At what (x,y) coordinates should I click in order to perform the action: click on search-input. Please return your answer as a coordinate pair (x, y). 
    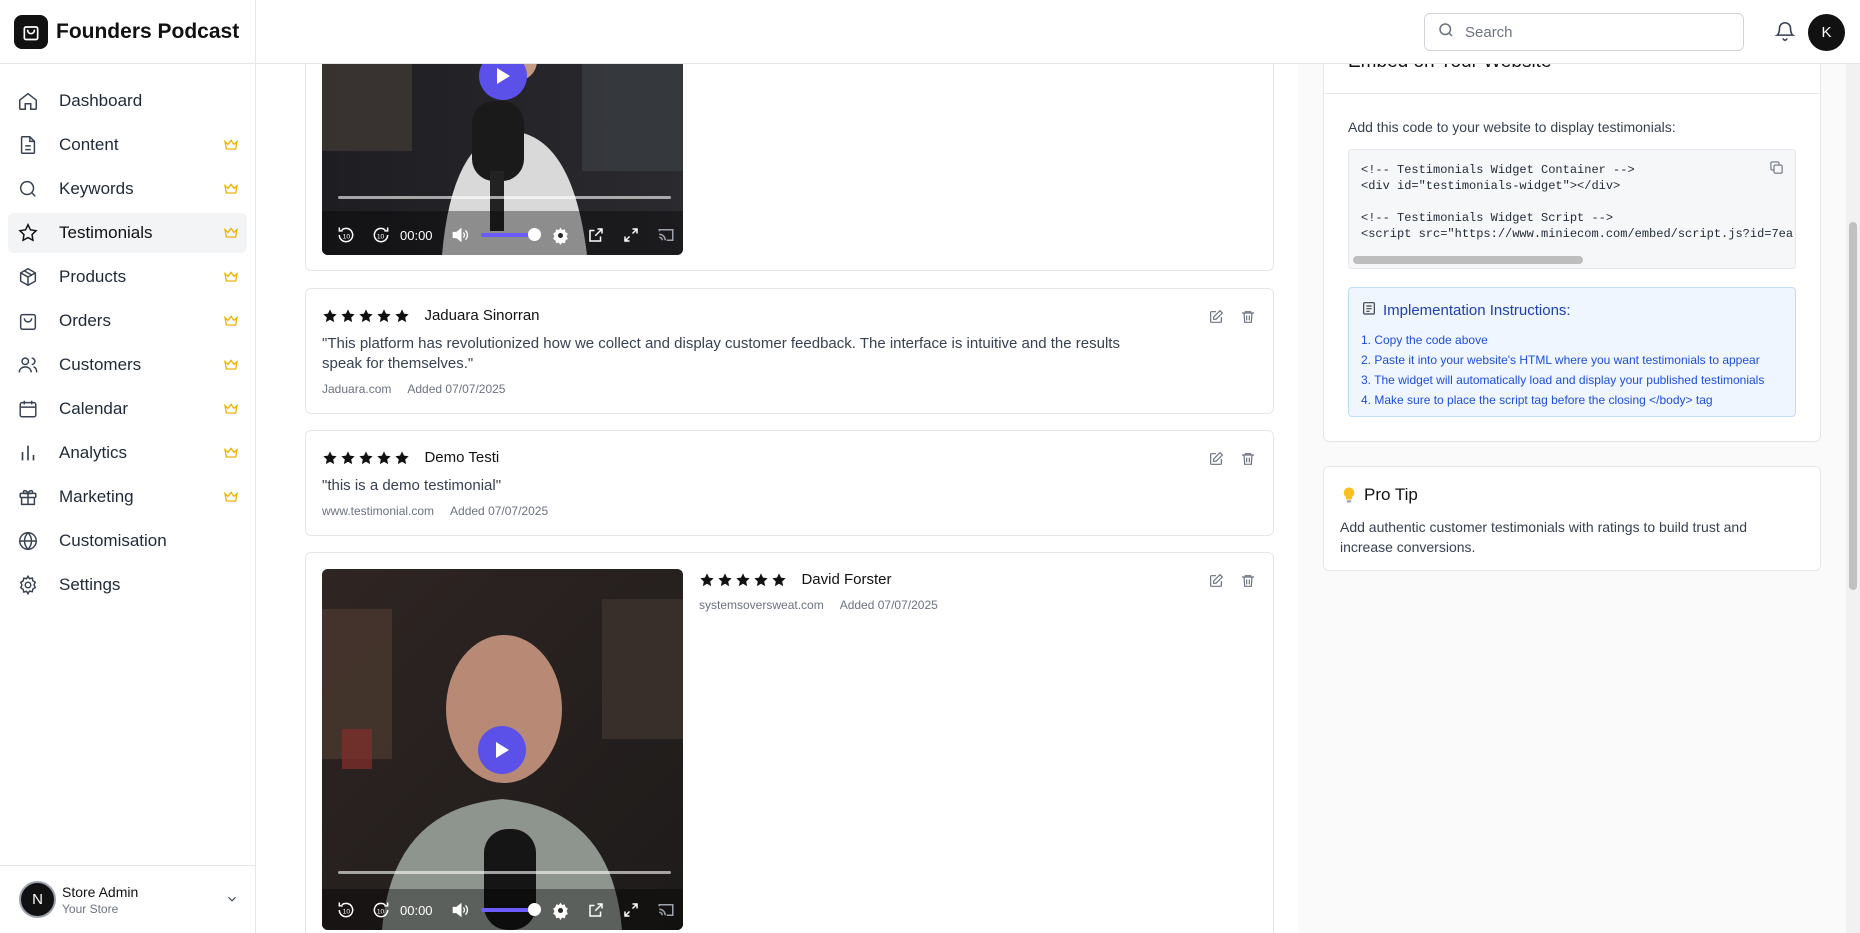
    Looking at the image, I should click on (1595, 32).